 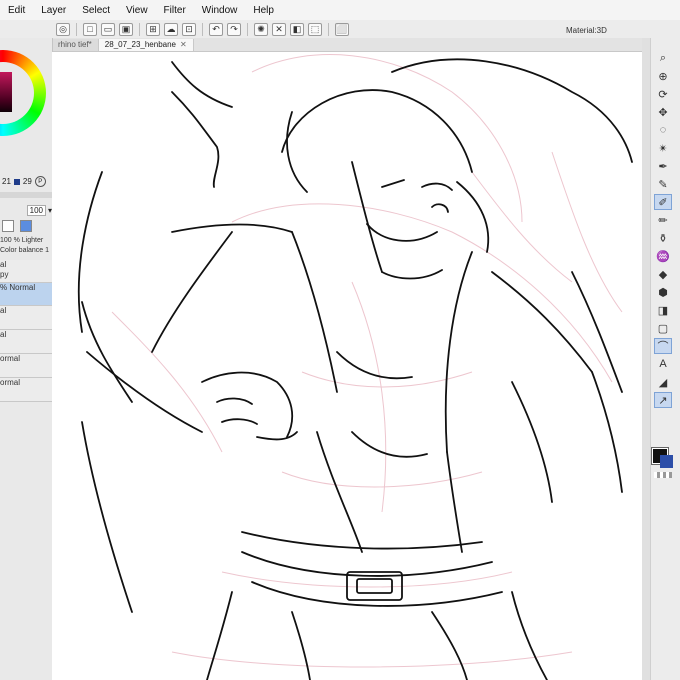 I want to click on fill-selection-icon: ◧, so click(x=297, y=29).